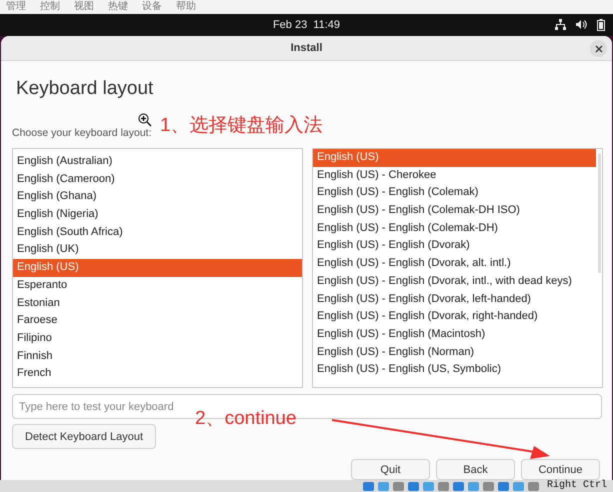  I want to click on variant-item: English (US) - English (Norman), so click(454, 353).